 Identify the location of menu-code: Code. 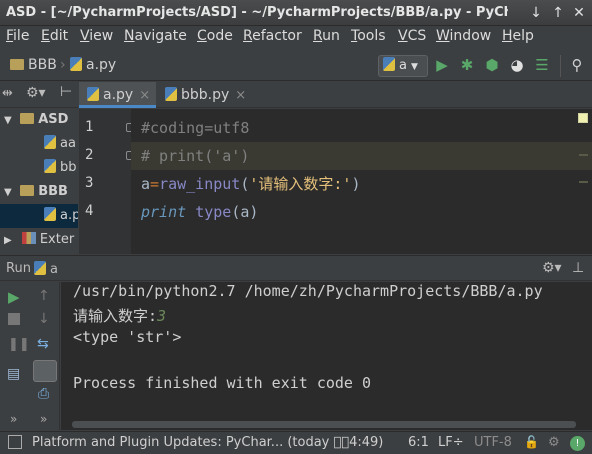
(215, 36).